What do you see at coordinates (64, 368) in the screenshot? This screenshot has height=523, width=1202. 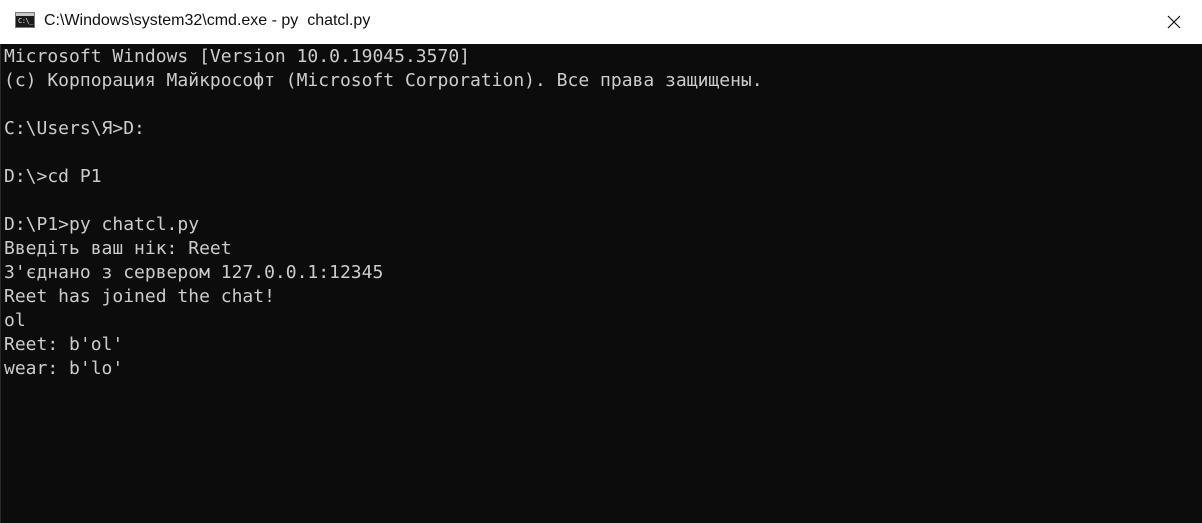 I see `console-line: wear: b'lo'` at bounding box center [64, 368].